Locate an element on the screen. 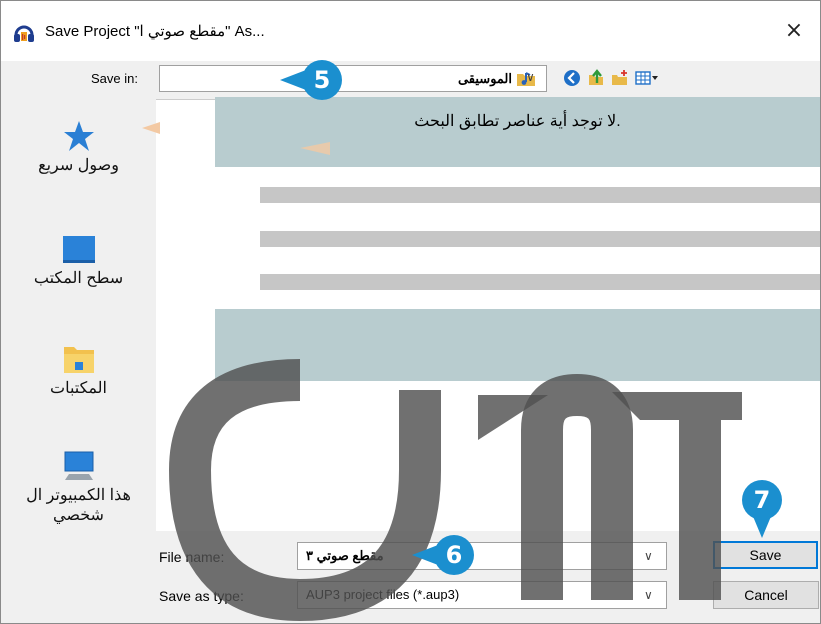 This screenshot has height=624, width=821. libraries-folder-icon is located at coordinates (78, 360).